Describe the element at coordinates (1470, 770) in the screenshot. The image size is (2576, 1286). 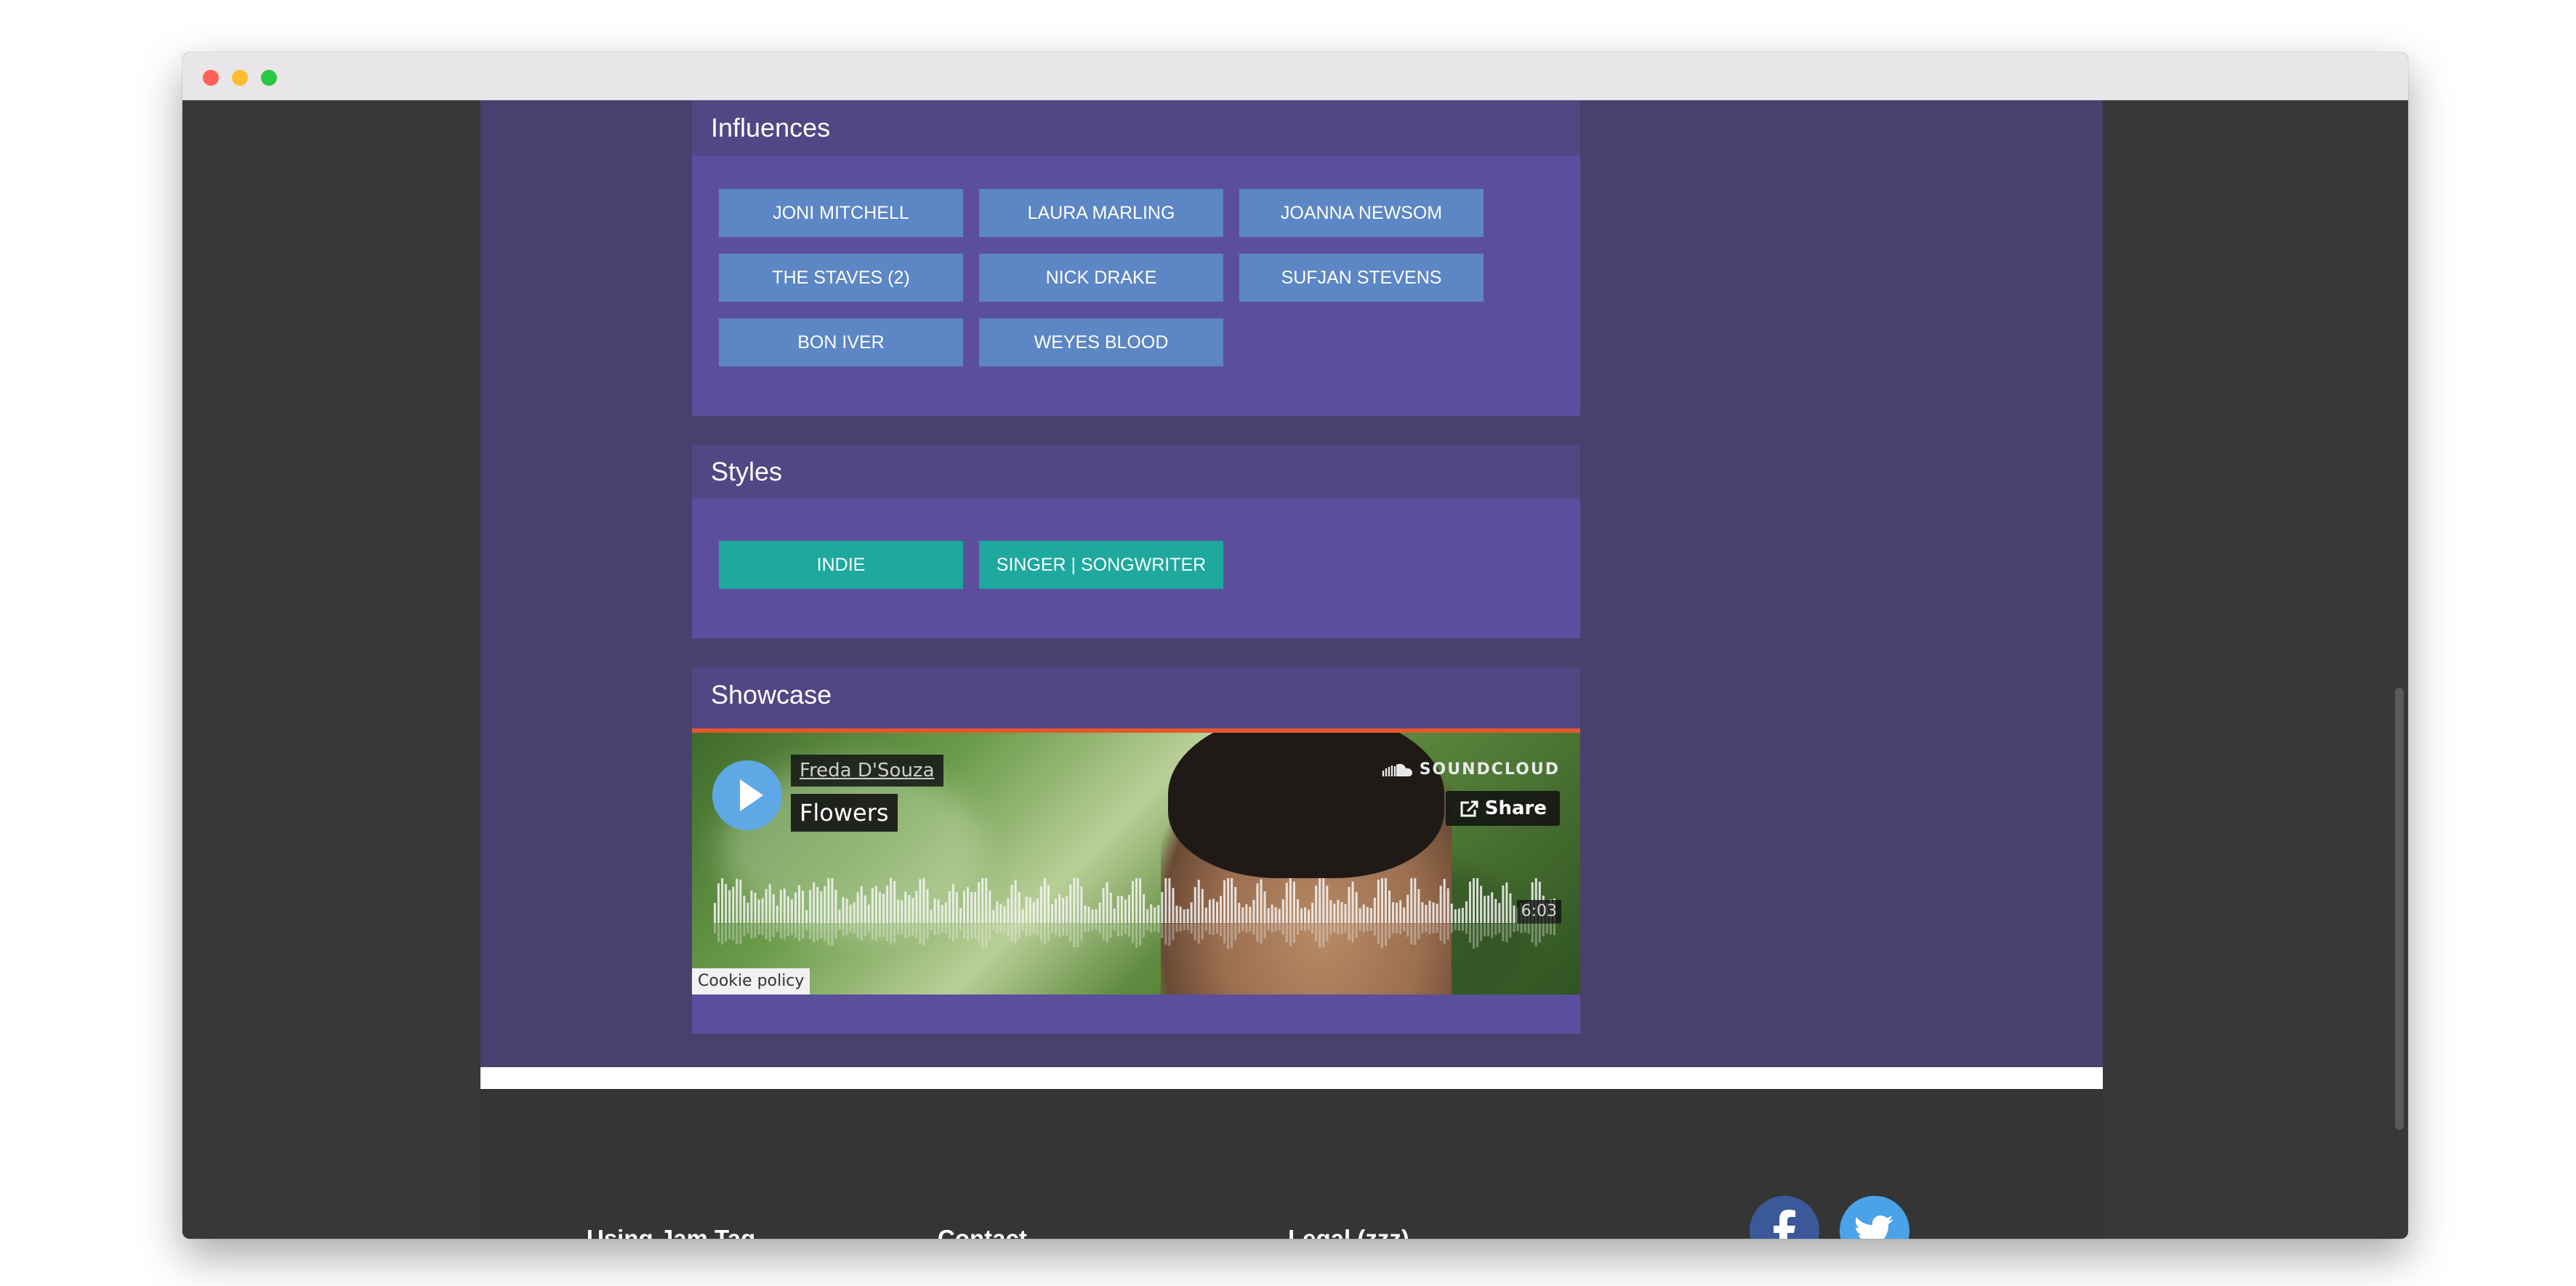
I see `soundcloud-logo: SOUNDCLOUD` at that location.